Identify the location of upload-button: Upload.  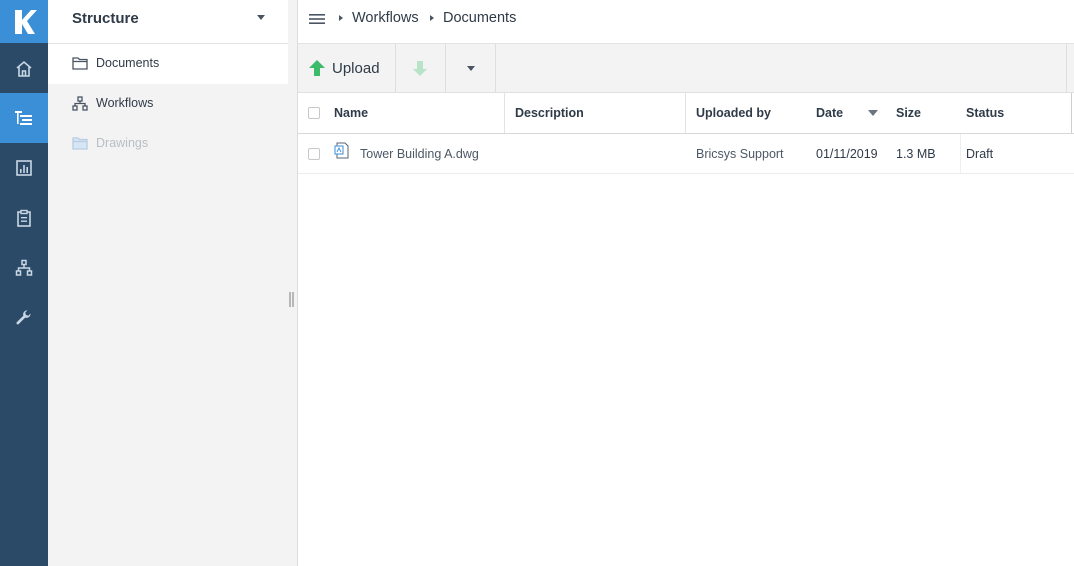
(344, 68).